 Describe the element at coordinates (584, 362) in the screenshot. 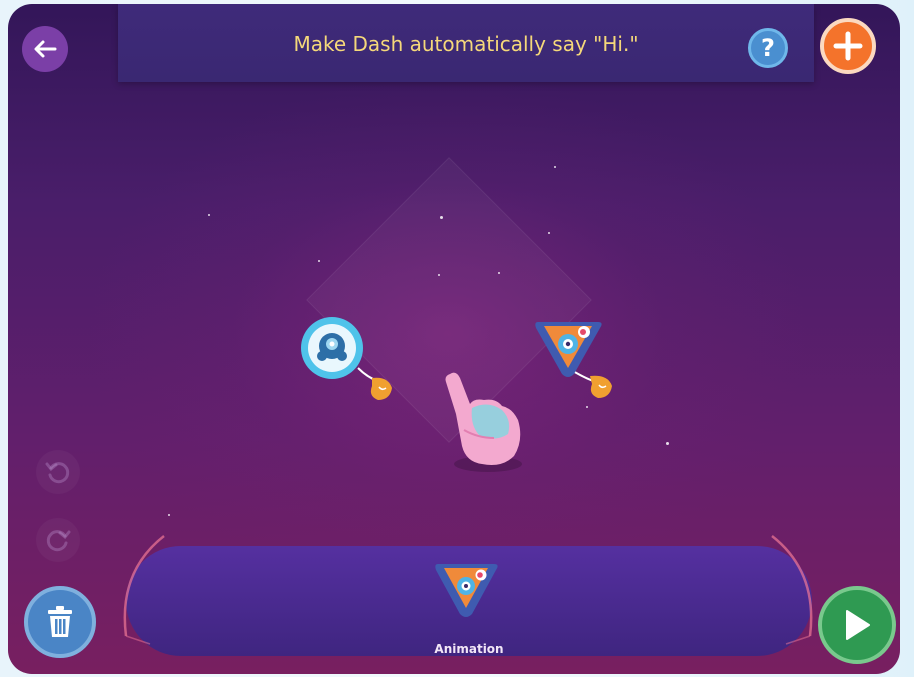

I see `animation-block` at that location.